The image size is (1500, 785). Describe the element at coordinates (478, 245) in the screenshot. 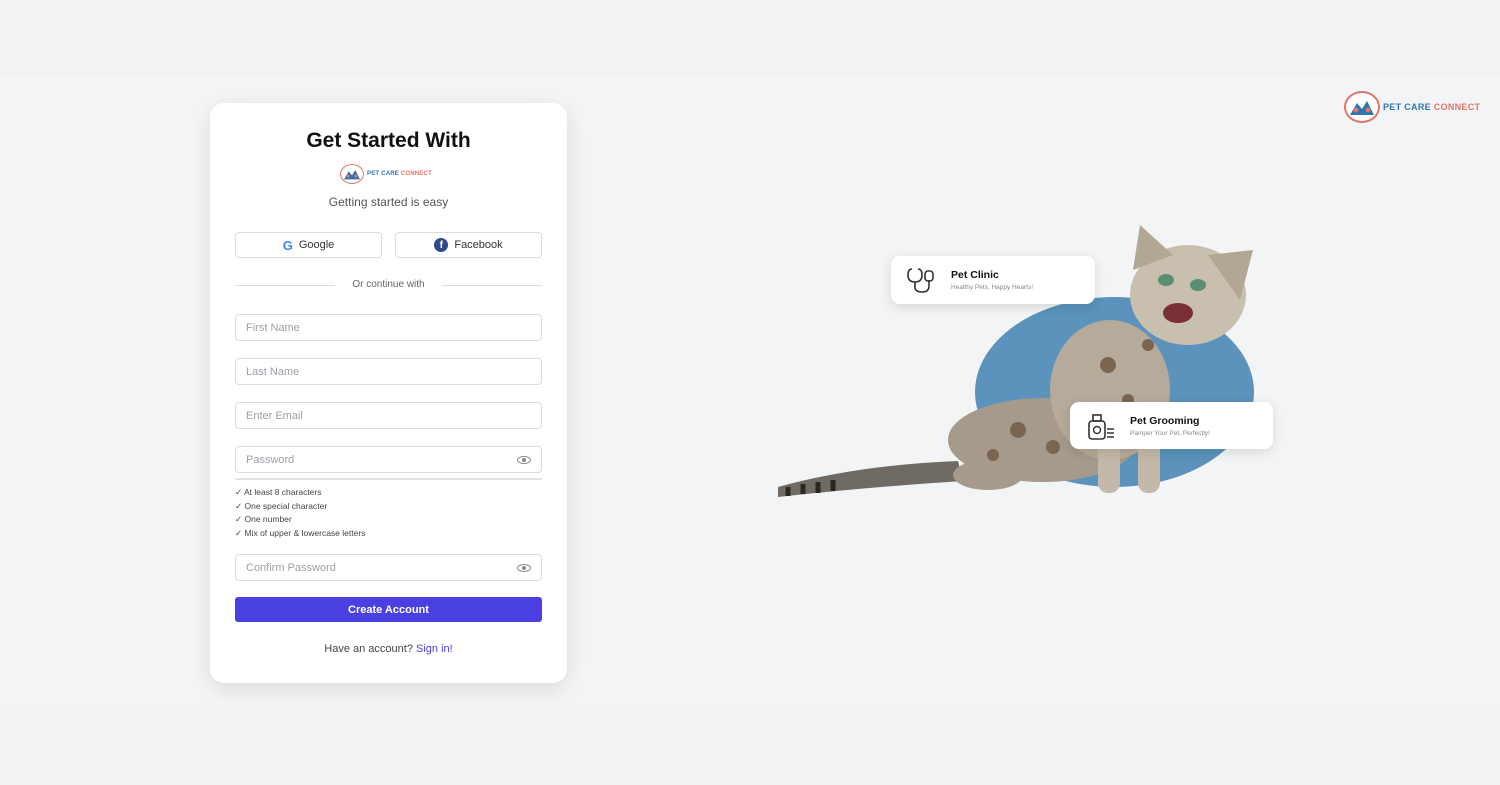

I see `facebook-label: Facebook` at that location.